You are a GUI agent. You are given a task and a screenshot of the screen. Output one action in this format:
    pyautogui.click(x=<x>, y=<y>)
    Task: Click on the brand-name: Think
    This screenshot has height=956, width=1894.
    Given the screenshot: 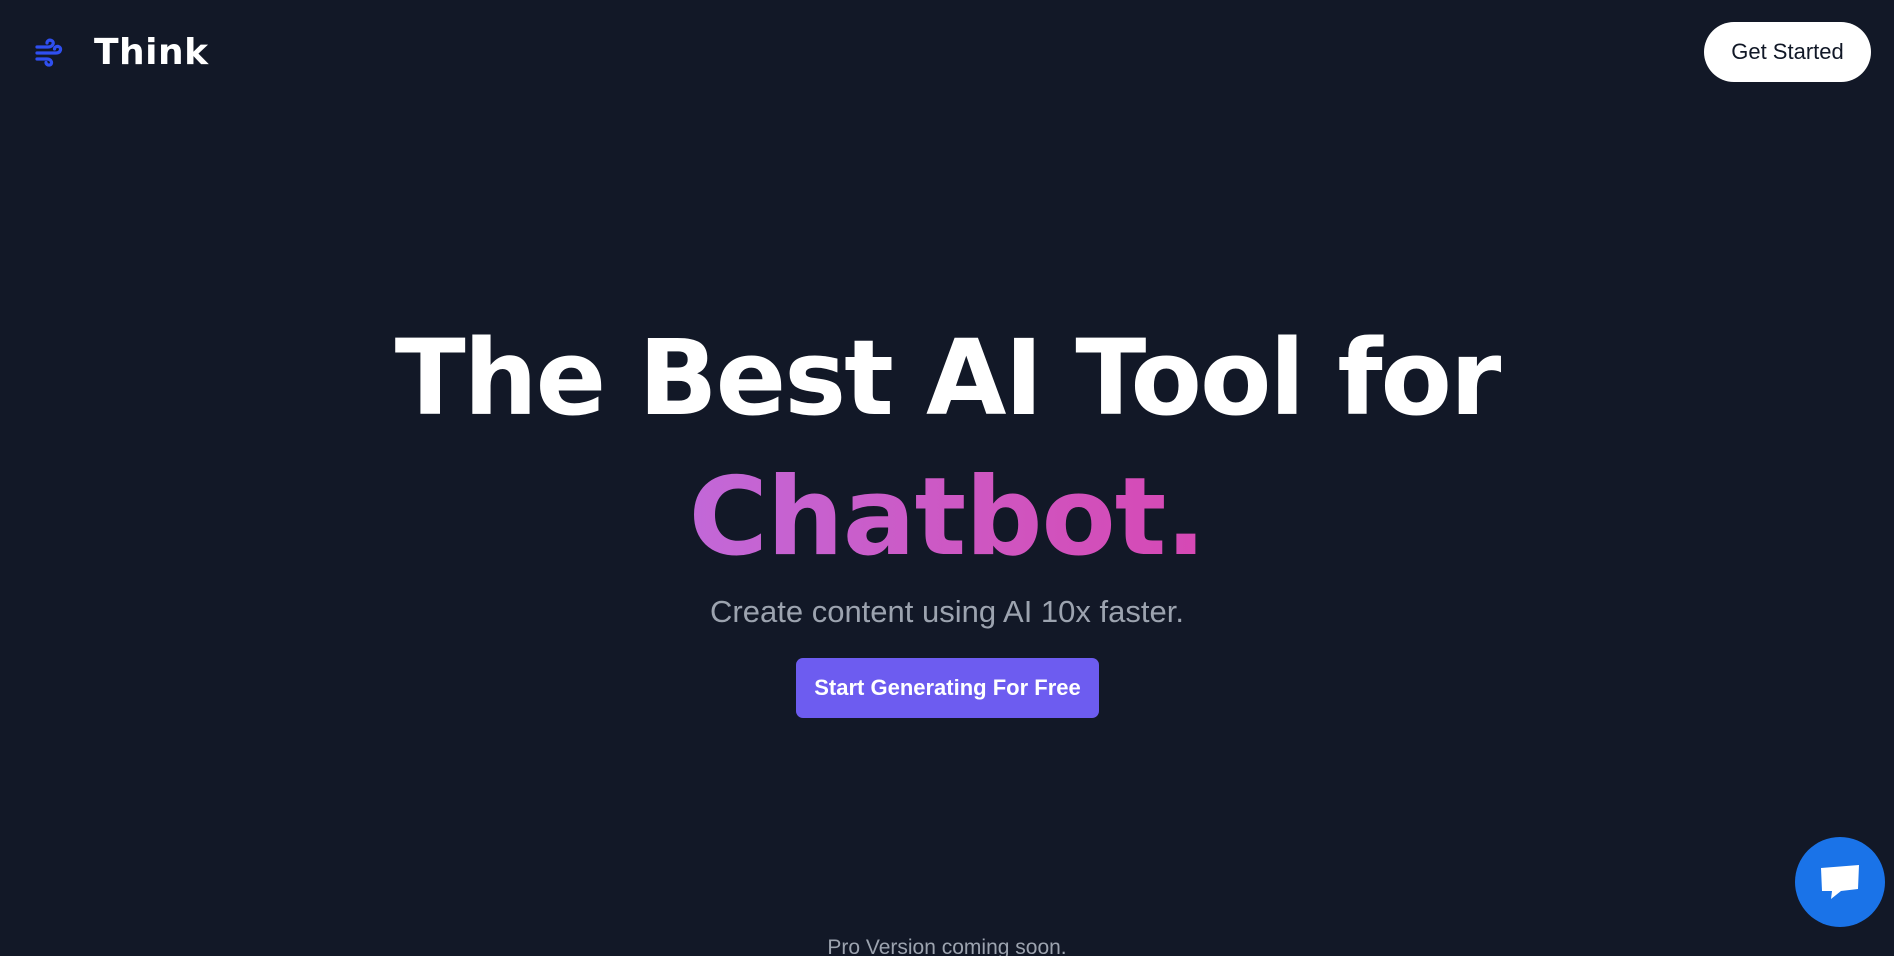 What is the action you would take?
    pyautogui.click(x=151, y=52)
    